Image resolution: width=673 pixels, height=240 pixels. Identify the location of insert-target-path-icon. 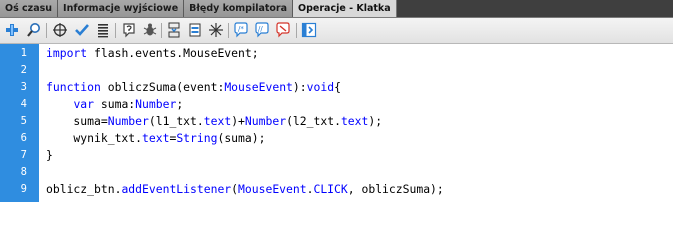
(60, 30).